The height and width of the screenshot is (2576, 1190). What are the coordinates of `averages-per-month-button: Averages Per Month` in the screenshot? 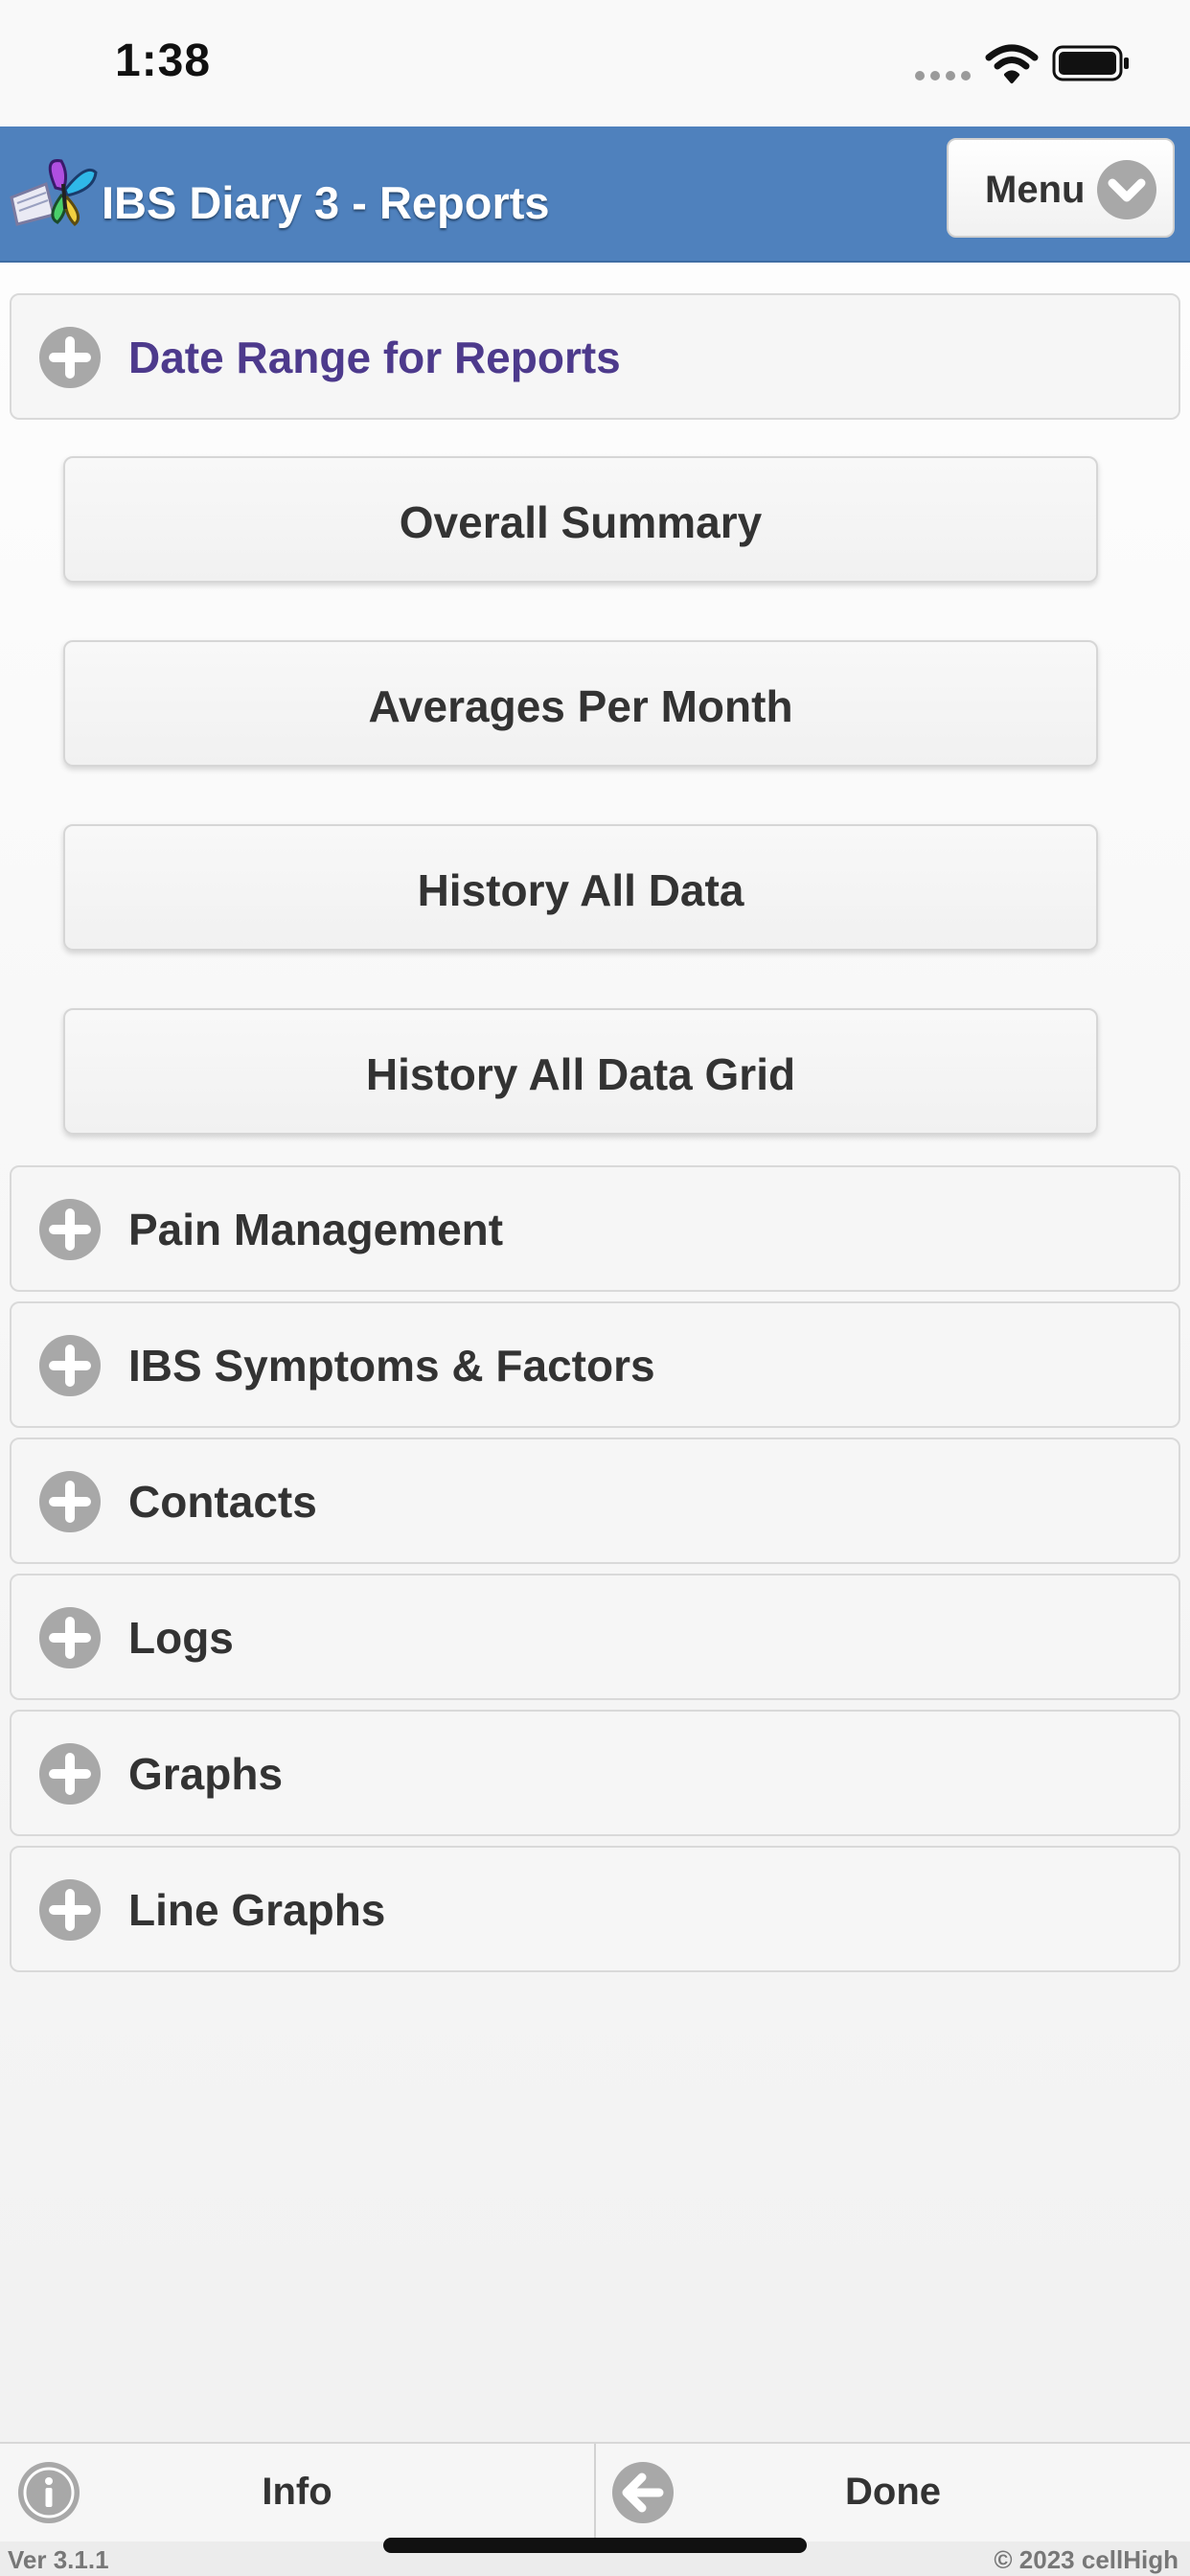 It's located at (580, 703).